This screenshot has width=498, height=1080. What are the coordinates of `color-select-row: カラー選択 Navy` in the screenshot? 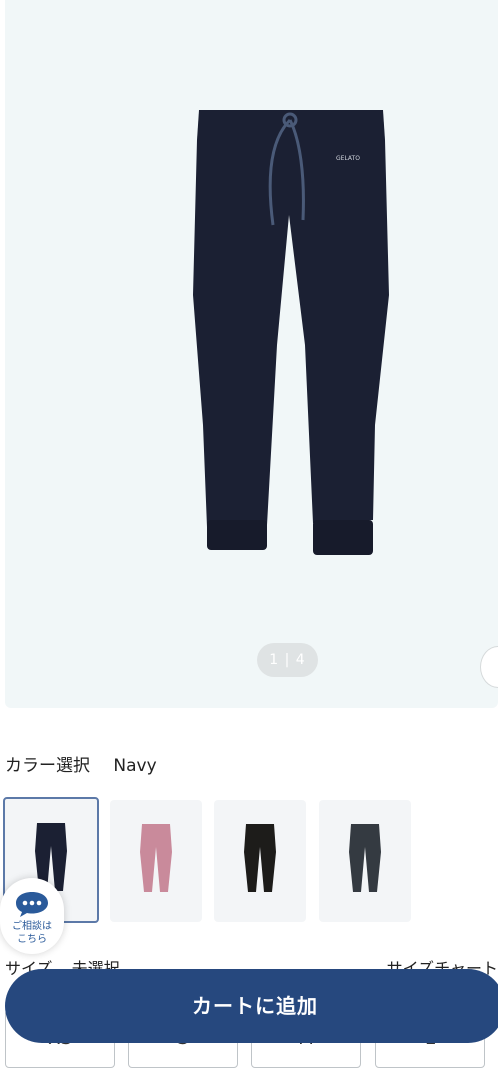 It's located at (81, 763).